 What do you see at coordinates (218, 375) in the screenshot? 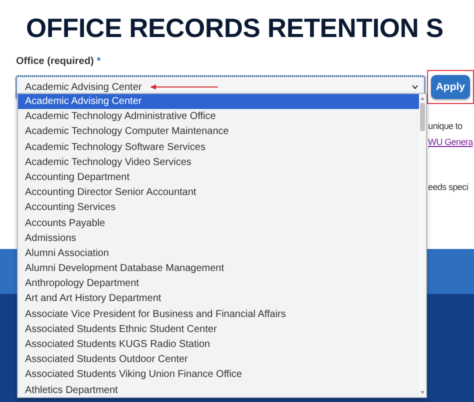
I see `dropdown-option: Associated Students Viking Union Finance Office` at bounding box center [218, 375].